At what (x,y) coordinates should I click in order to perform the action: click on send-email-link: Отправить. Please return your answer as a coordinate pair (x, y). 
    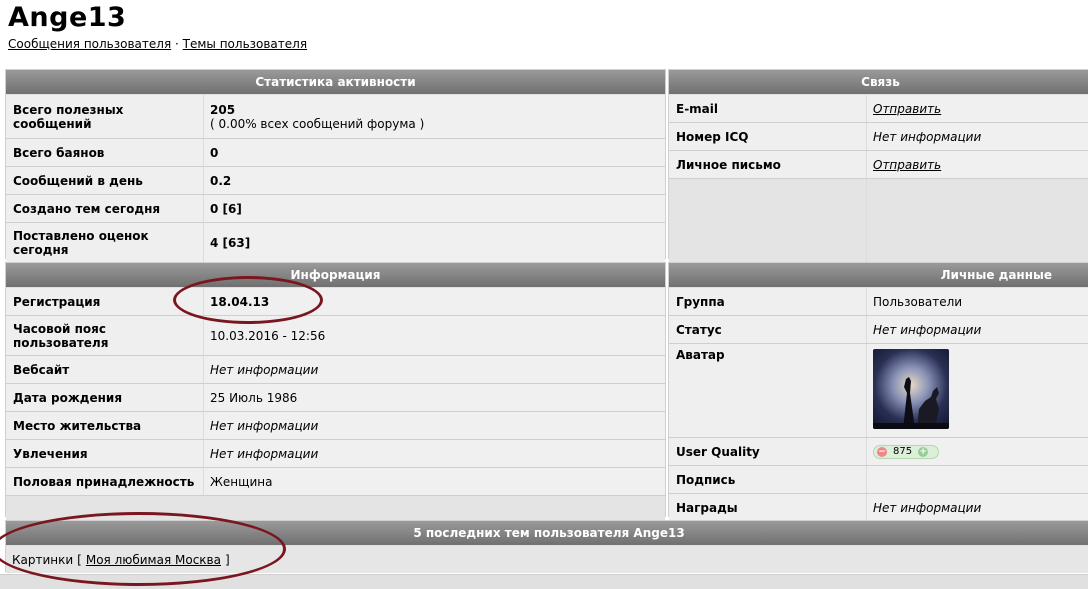
    Looking at the image, I should click on (979, 109).